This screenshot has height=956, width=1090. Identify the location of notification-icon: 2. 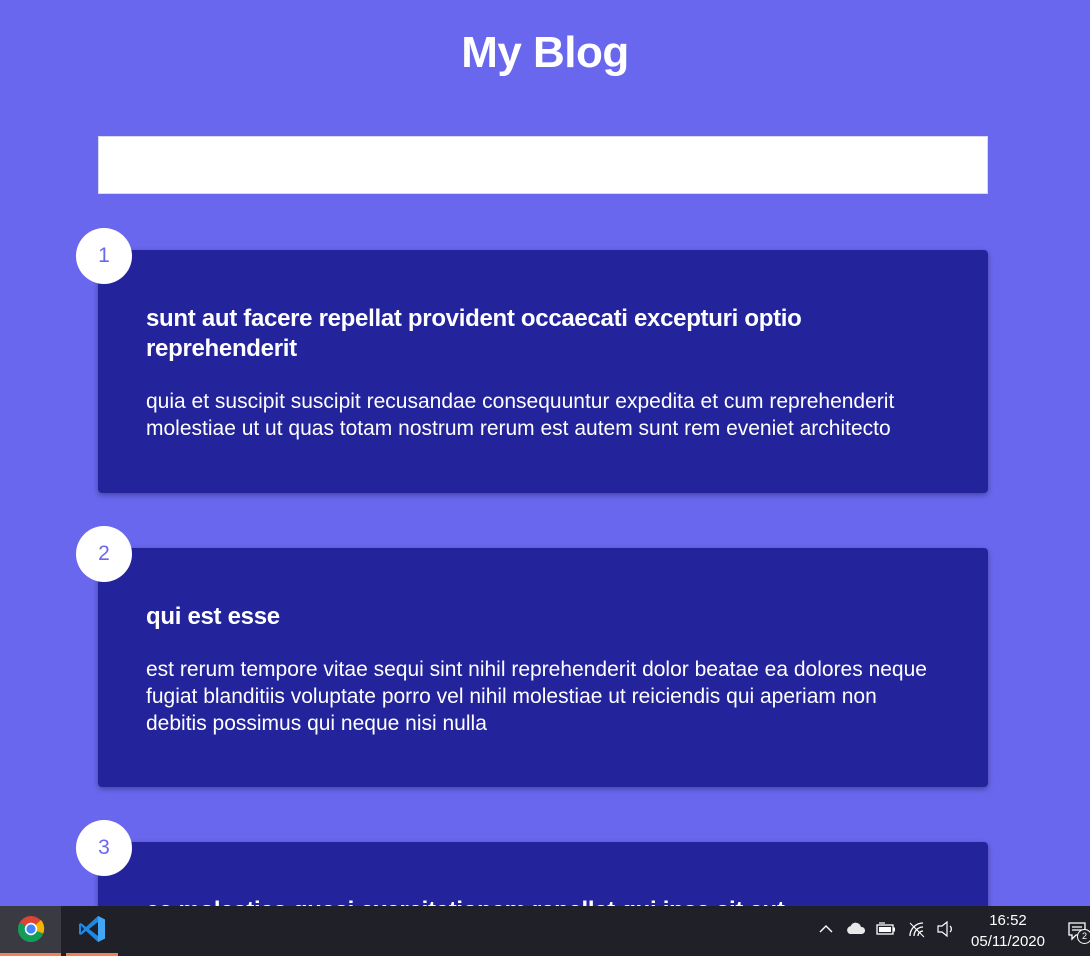
(1078, 932).